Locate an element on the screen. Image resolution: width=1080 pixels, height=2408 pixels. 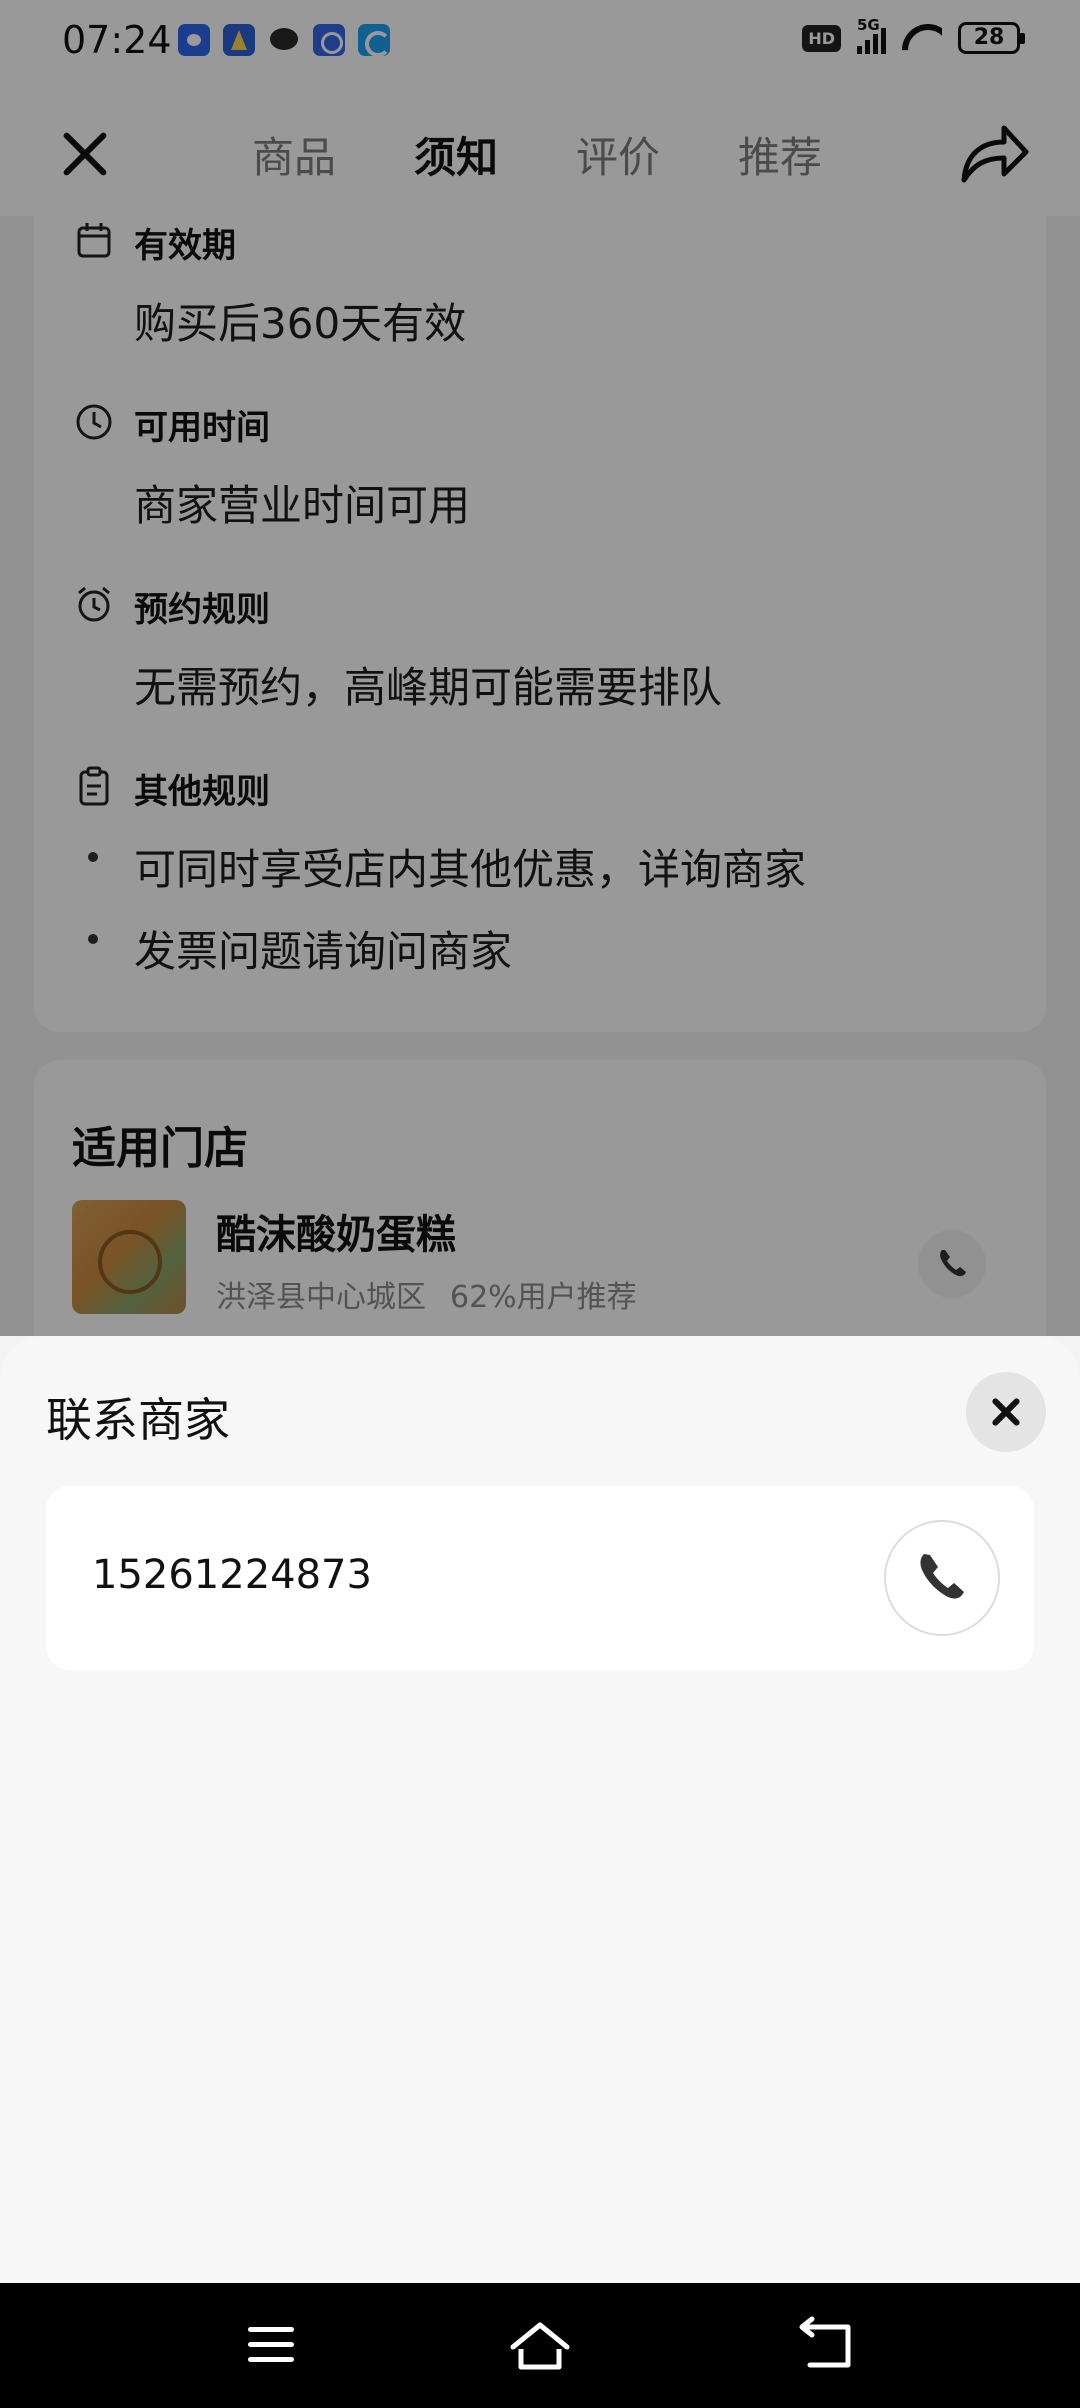
sheet-title: 联系商家 is located at coordinates (138, 1420).